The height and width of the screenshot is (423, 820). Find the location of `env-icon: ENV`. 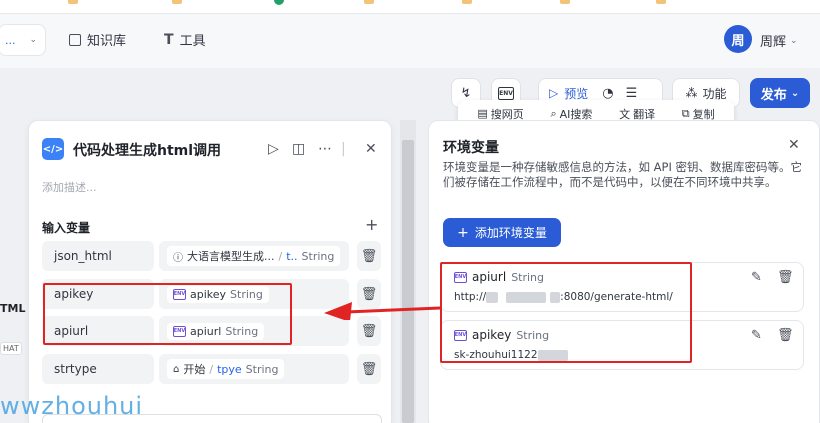

env-icon: ENV is located at coordinates (506, 93).